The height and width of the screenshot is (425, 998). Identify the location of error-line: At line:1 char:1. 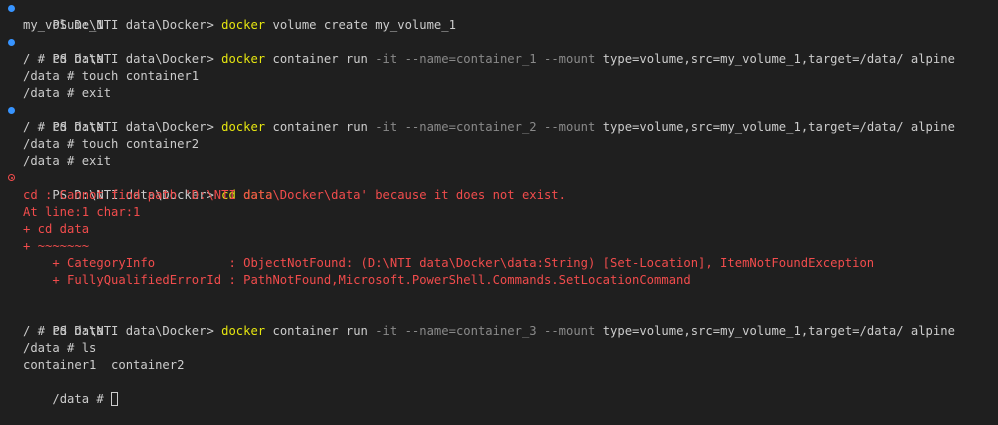
(82, 212).